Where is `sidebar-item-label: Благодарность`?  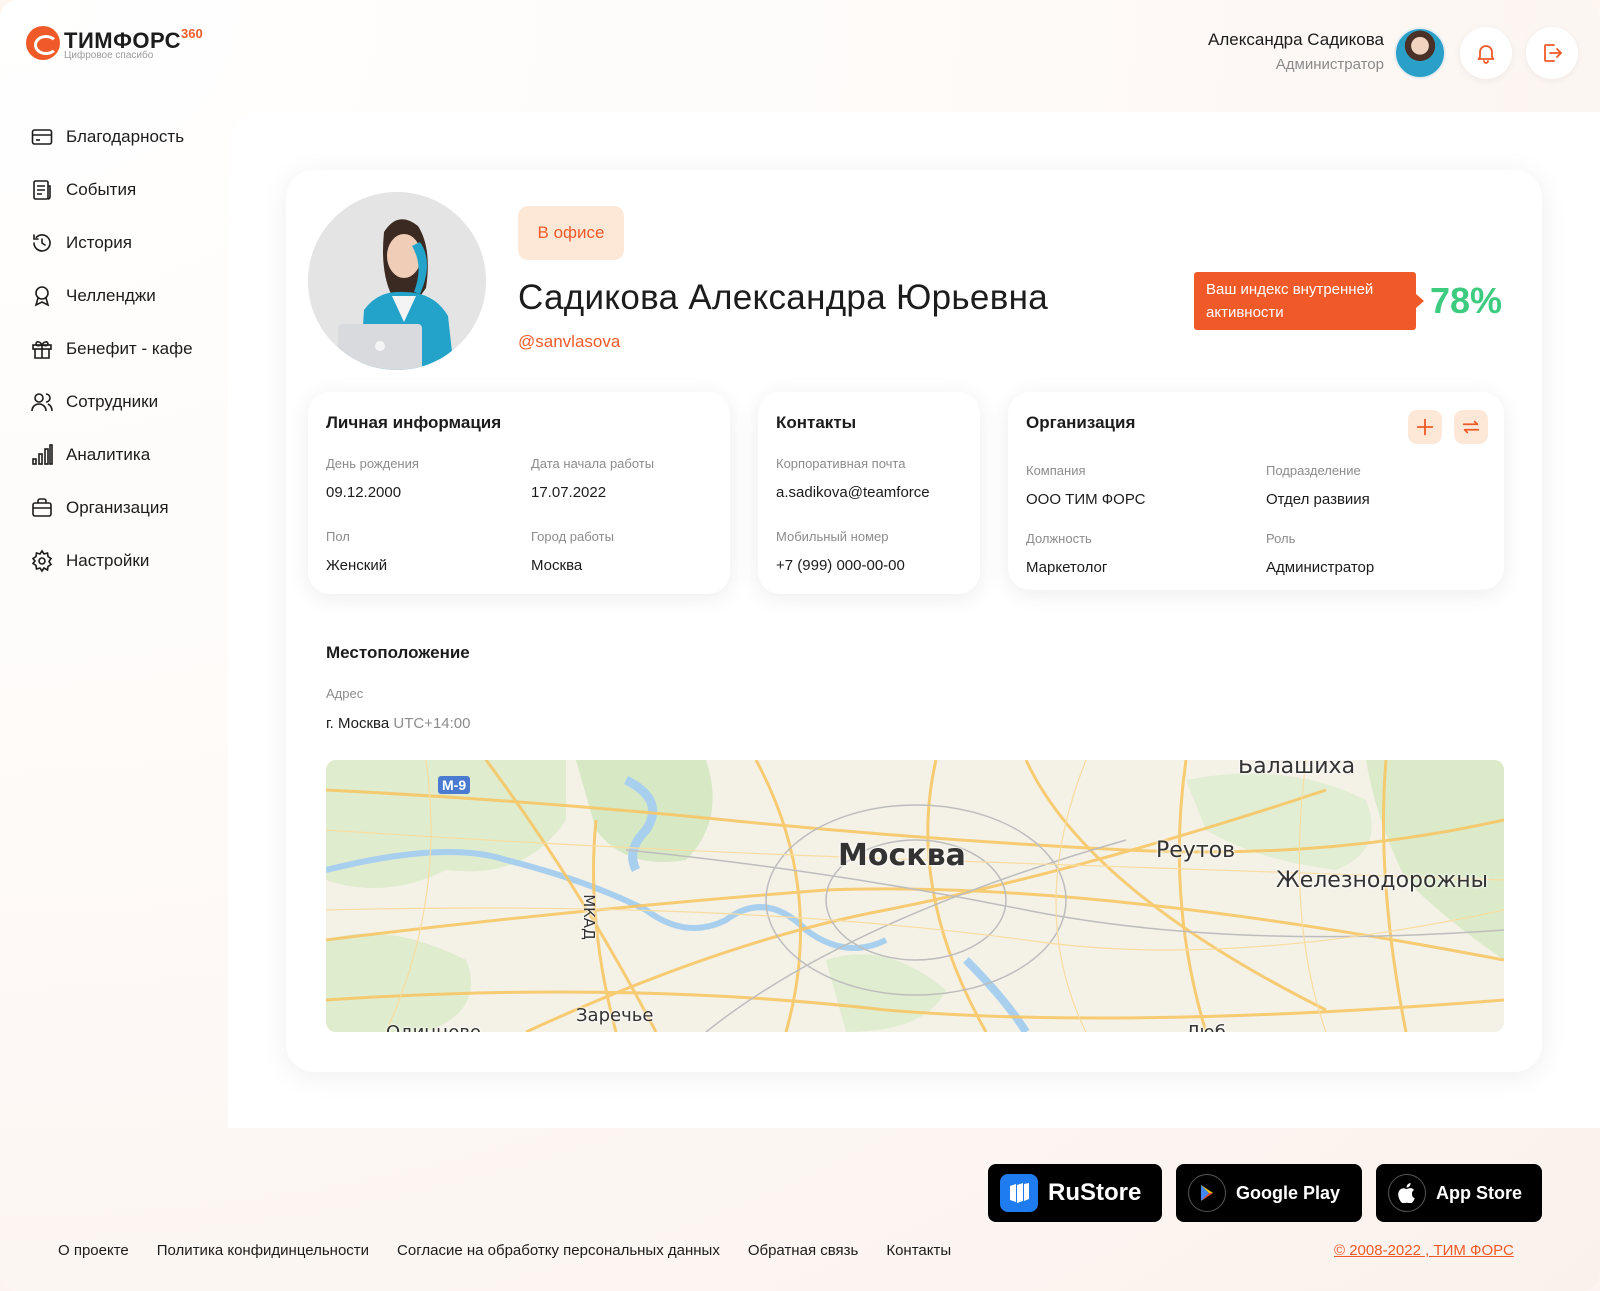
sidebar-item-label: Благодарность is located at coordinates (125, 136).